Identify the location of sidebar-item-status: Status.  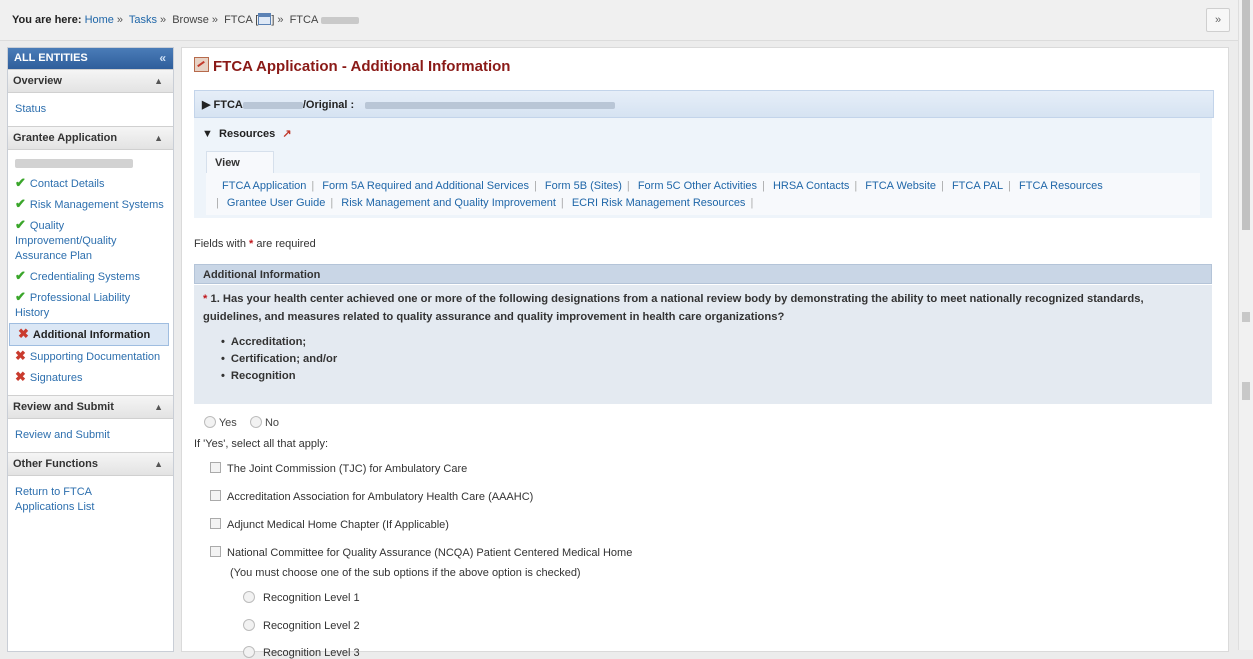
(91, 108).